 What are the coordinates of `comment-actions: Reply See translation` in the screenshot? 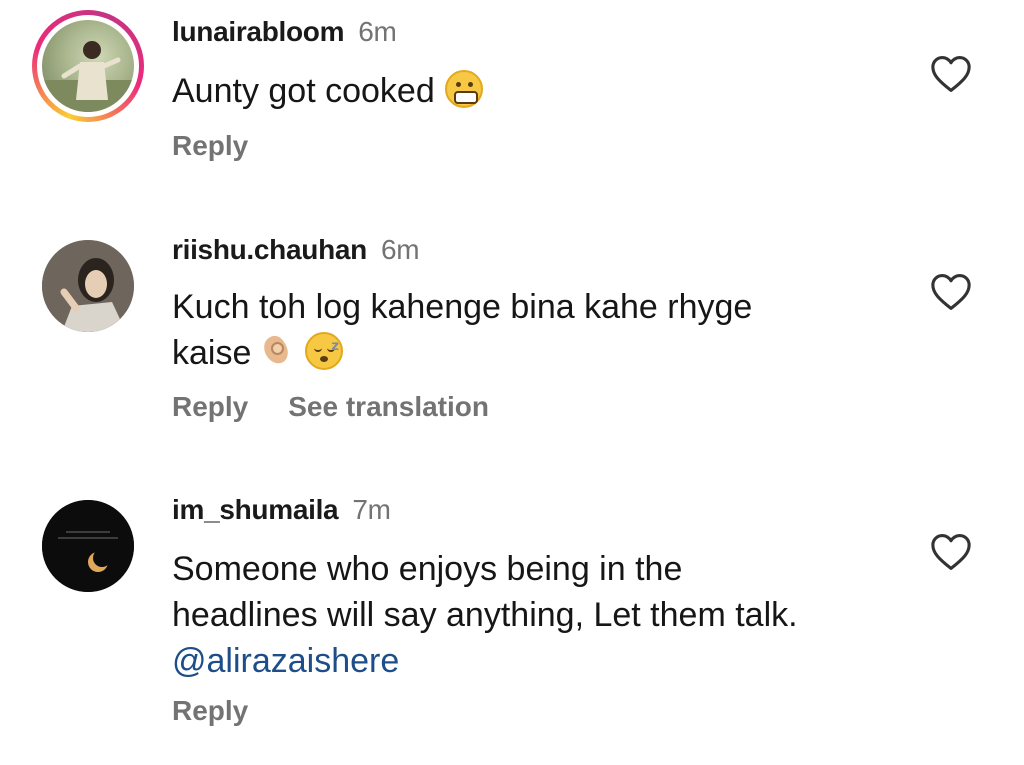 It's located at (350, 407).